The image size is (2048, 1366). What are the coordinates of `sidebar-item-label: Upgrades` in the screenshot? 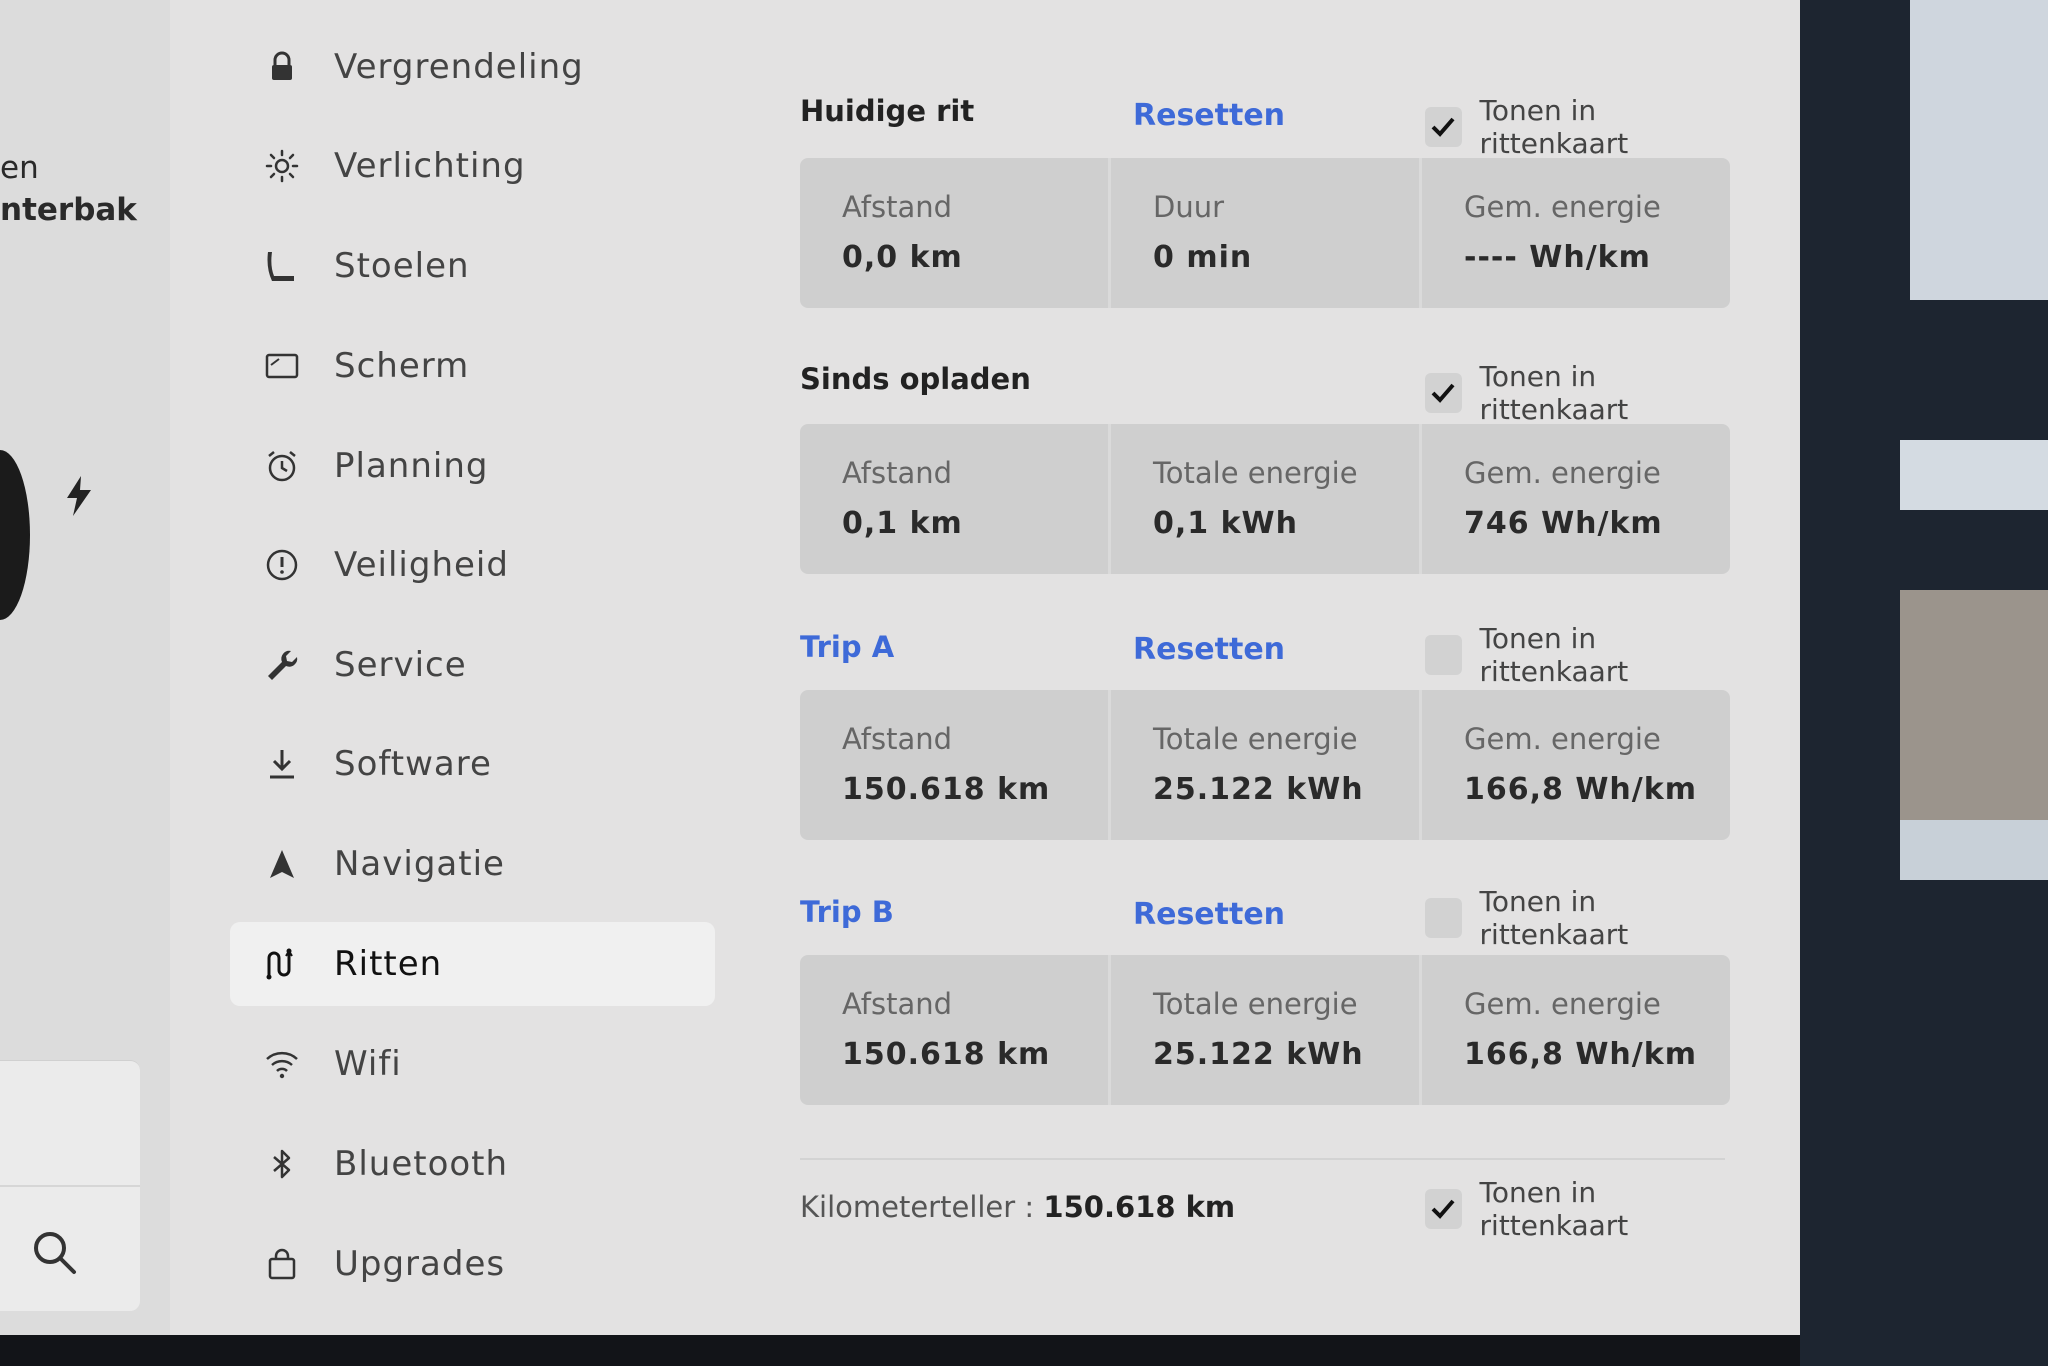 It's located at (420, 1264).